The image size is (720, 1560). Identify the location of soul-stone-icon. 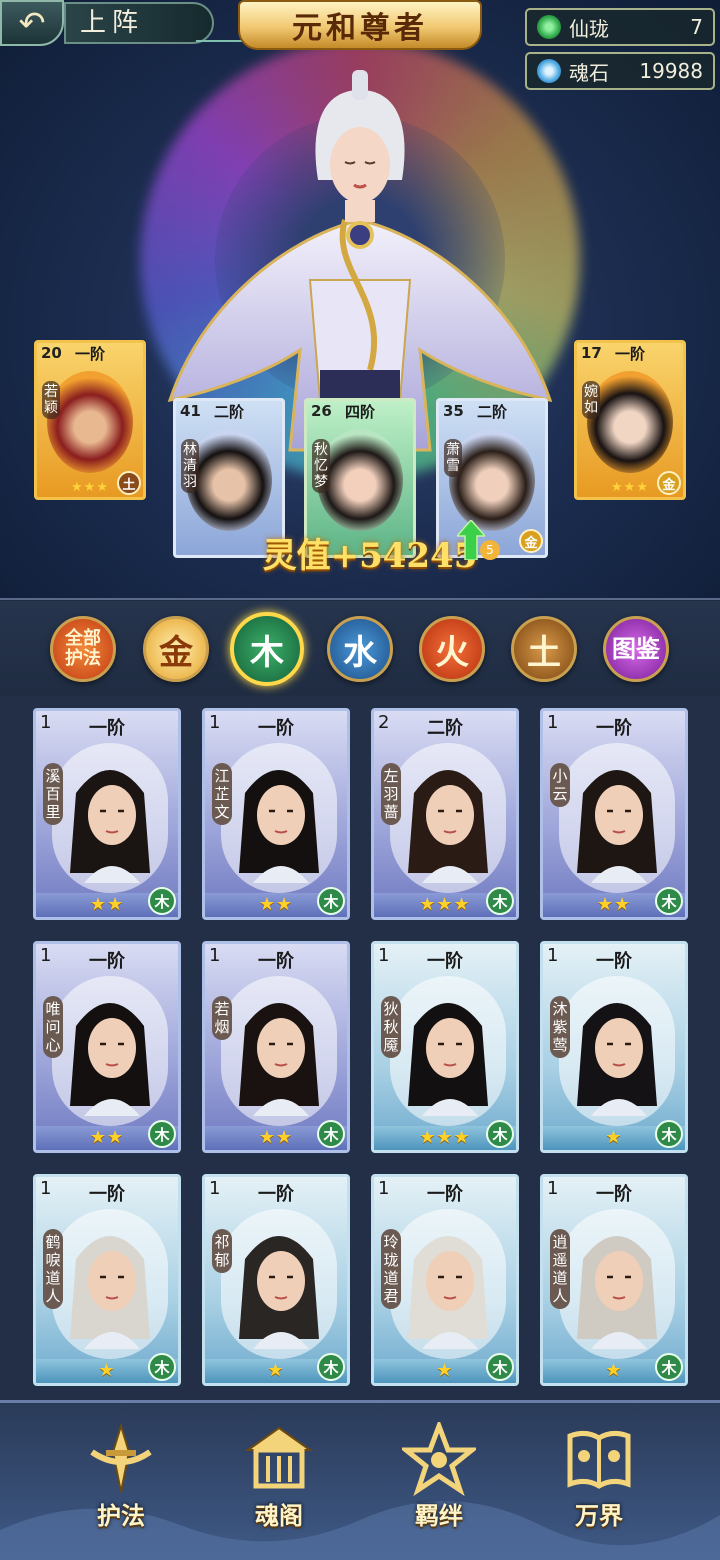
(549, 71).